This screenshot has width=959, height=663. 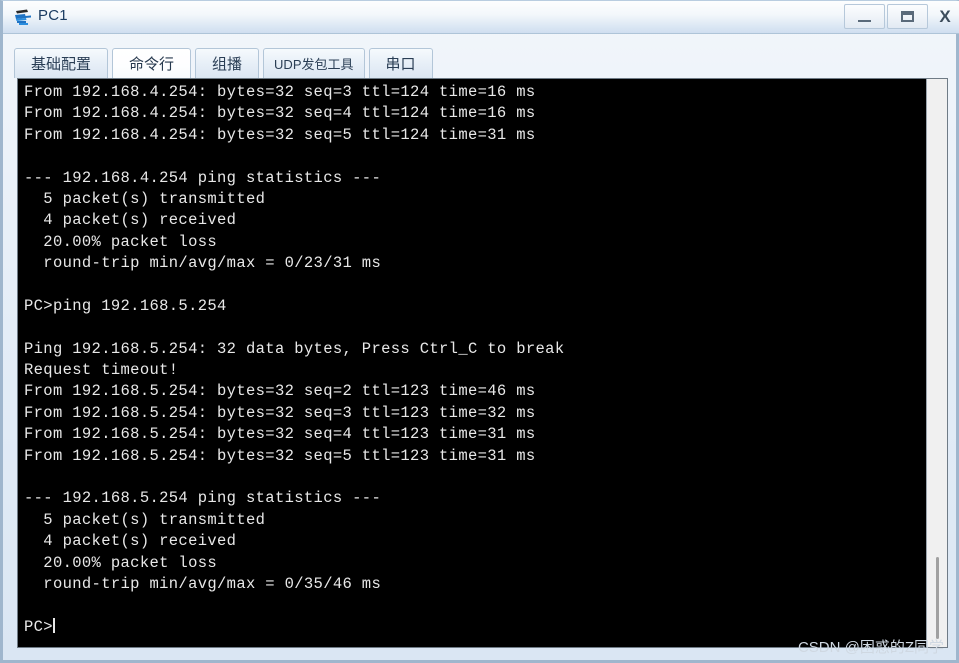 I want to click on tab-label: 命令行, so click(x=152, y=64).